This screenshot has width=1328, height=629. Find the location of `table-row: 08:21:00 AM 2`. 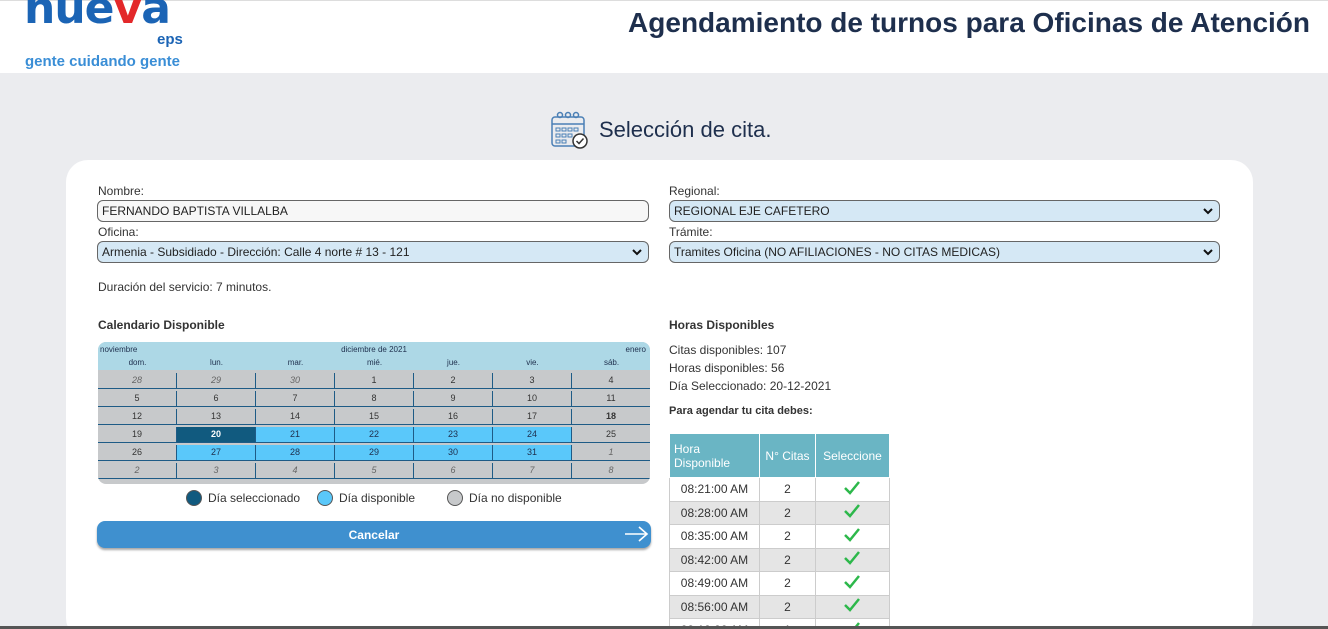

table-row: 08:21:00 AM 2 is located at coordinates (780, 489).